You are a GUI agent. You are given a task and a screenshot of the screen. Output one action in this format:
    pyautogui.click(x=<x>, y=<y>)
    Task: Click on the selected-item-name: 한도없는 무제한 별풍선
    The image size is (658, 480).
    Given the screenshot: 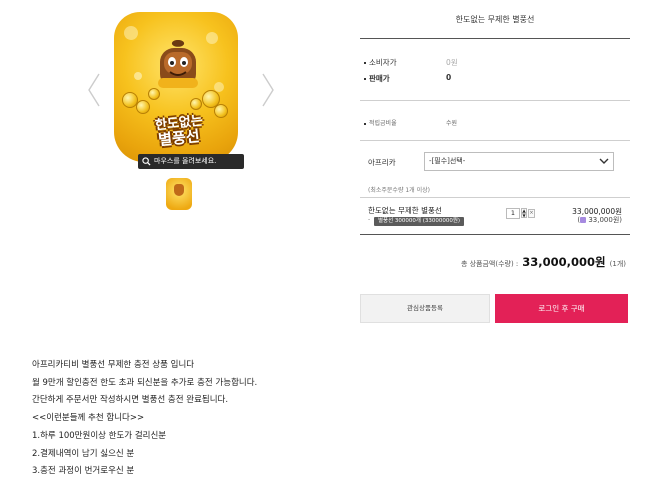 What is the action you would take?
    pyautogui.click(x=405, y=210)
    